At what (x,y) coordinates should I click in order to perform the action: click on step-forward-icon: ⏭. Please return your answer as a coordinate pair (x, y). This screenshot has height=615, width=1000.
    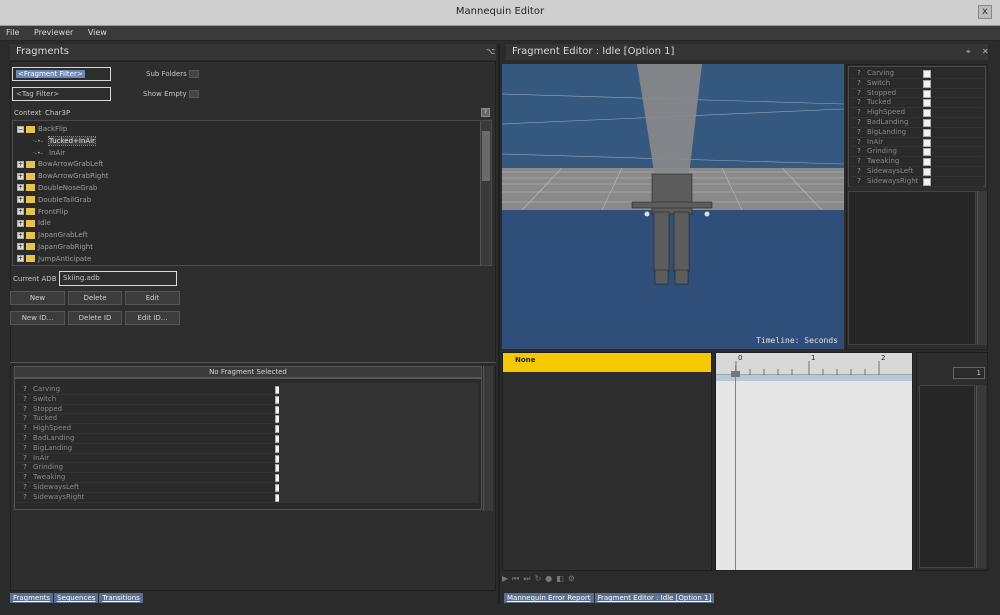
    Looking at the image, I should click on (528, 578).